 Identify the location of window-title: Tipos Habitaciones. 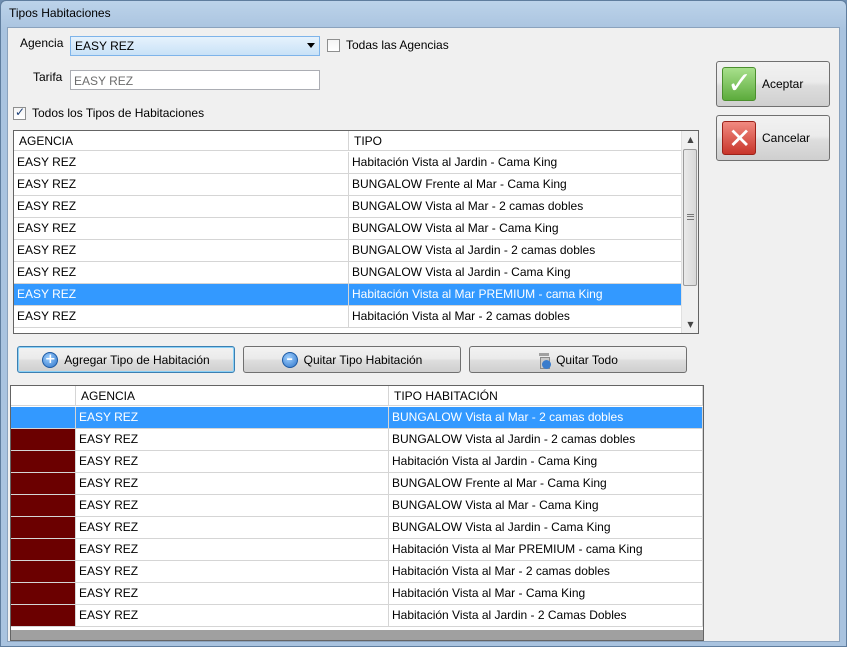
(60, 13).